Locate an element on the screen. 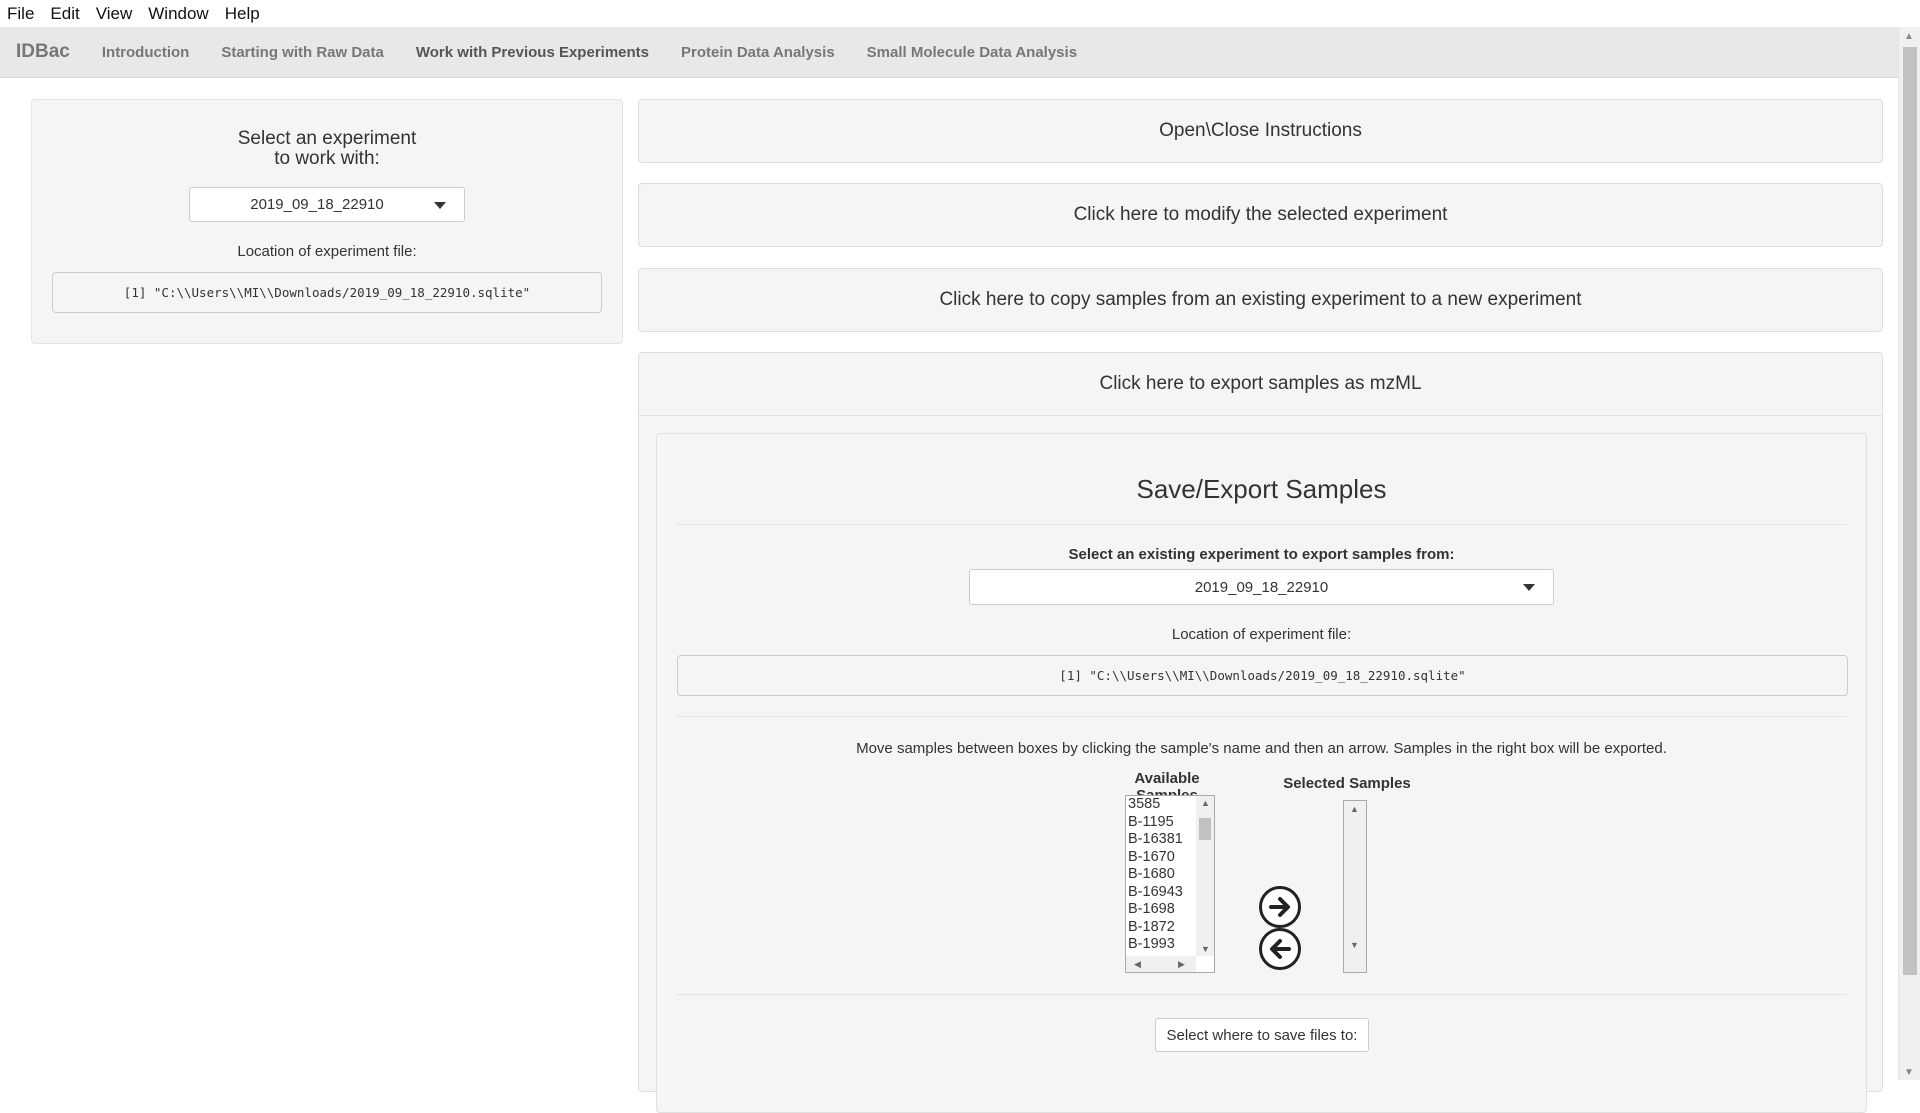  export-location-label: Location of experiment file: is located at coordinates (1261, 634).